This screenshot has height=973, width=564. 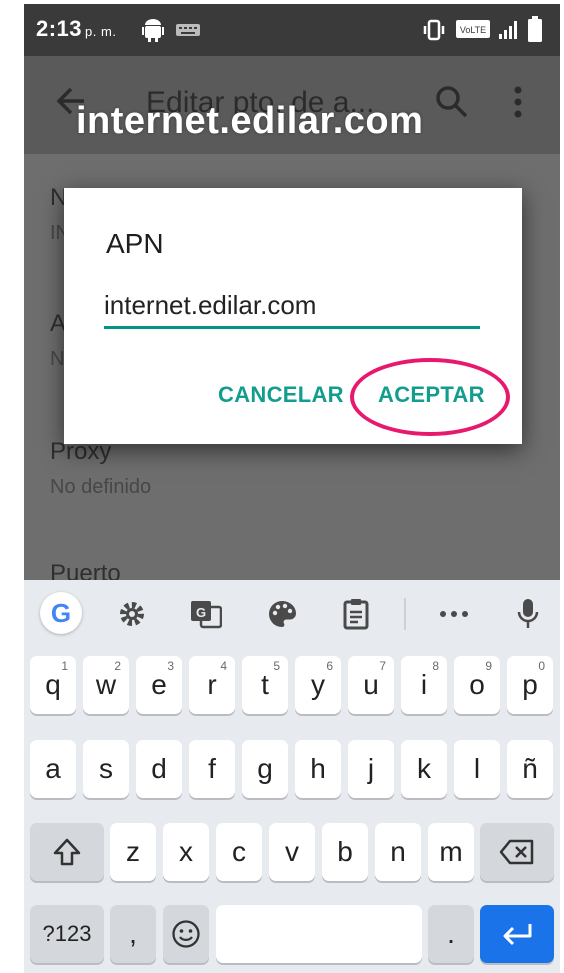 I want to click on toolbar-divider, so click(x=405, y=614).